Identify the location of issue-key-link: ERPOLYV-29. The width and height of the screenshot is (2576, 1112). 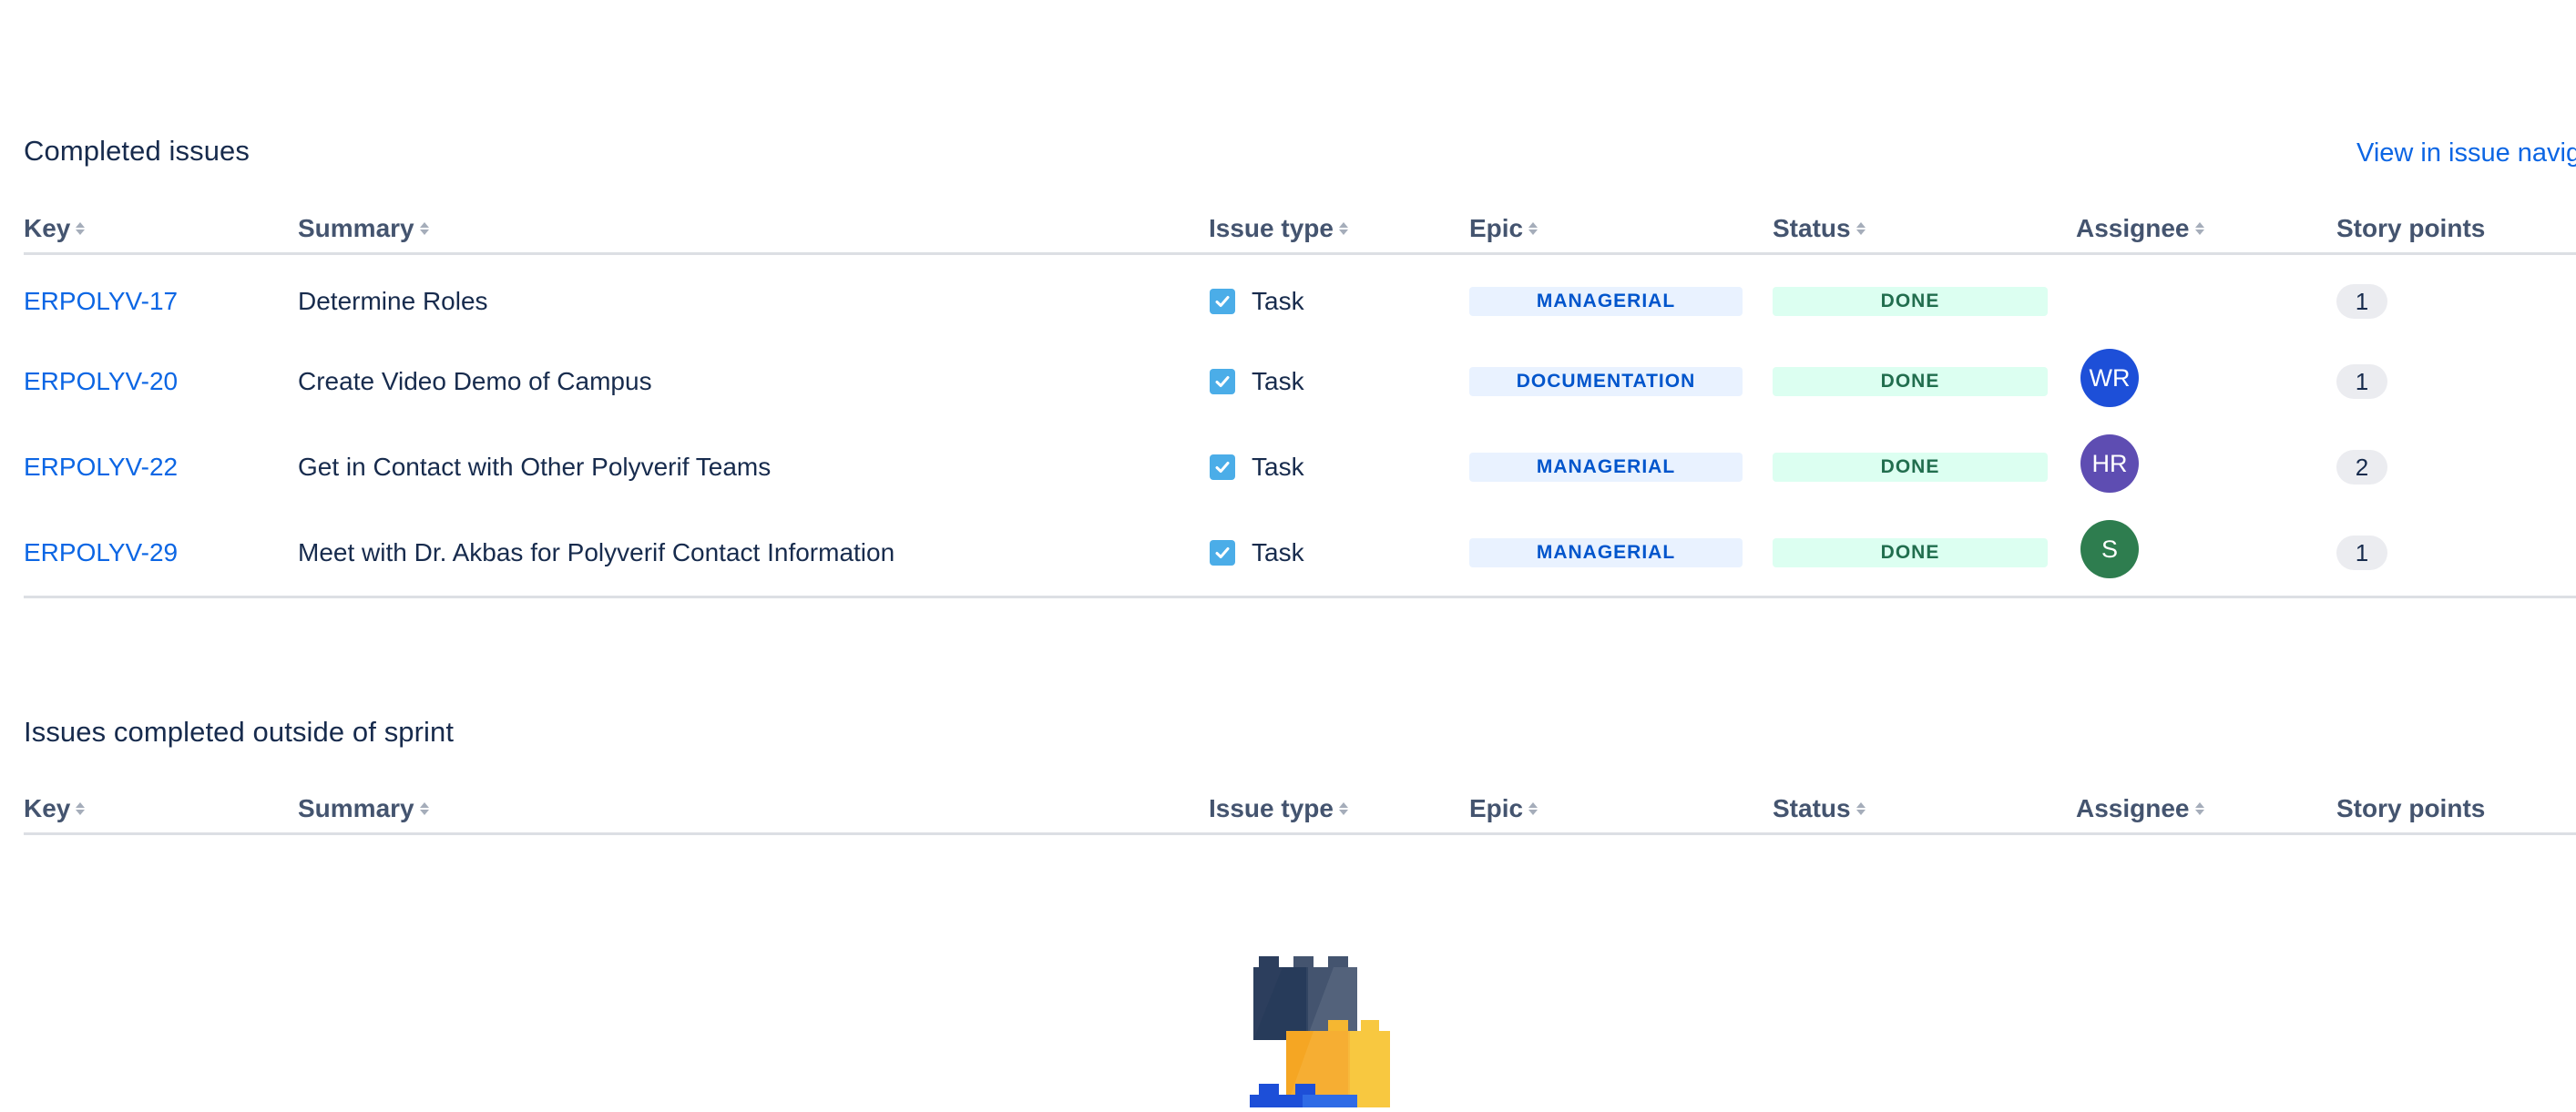
(101, 552).